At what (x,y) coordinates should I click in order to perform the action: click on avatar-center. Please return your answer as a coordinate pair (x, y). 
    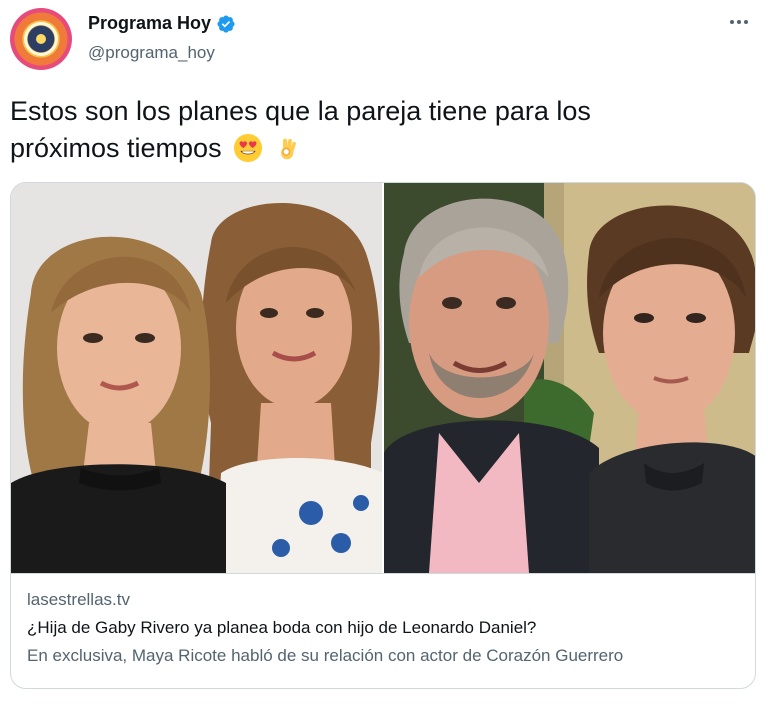
    Looking at the image, I should click on (41, 39).